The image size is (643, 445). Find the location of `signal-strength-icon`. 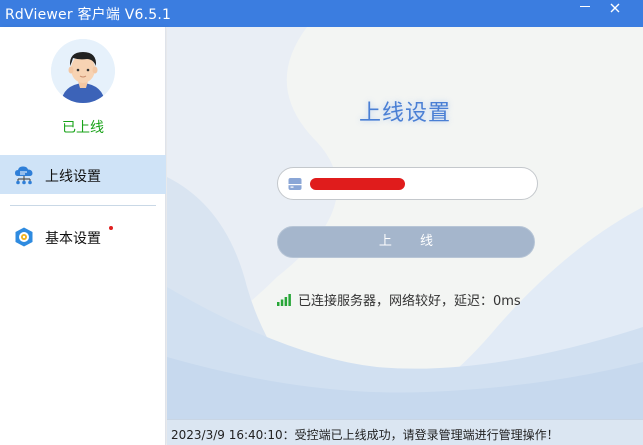

signal-strength-icon is located at coordinates (284, 299).